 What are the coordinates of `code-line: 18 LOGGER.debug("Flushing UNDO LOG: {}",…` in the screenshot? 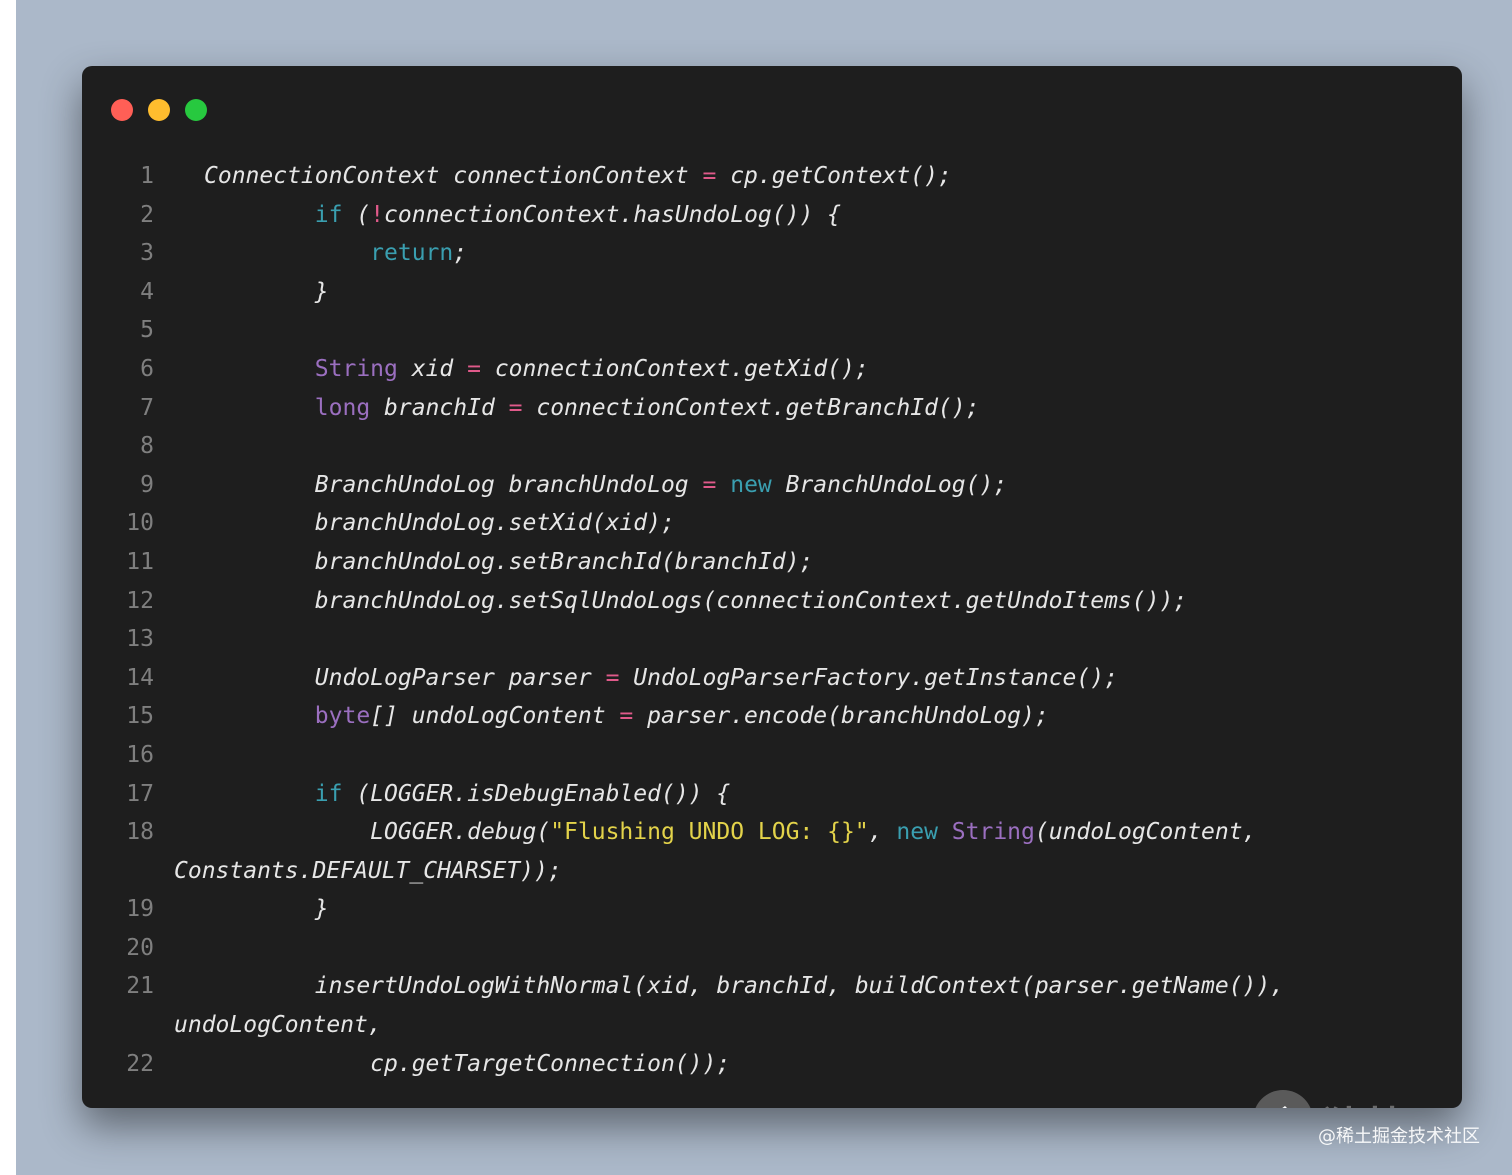 It's located at (772, 851).